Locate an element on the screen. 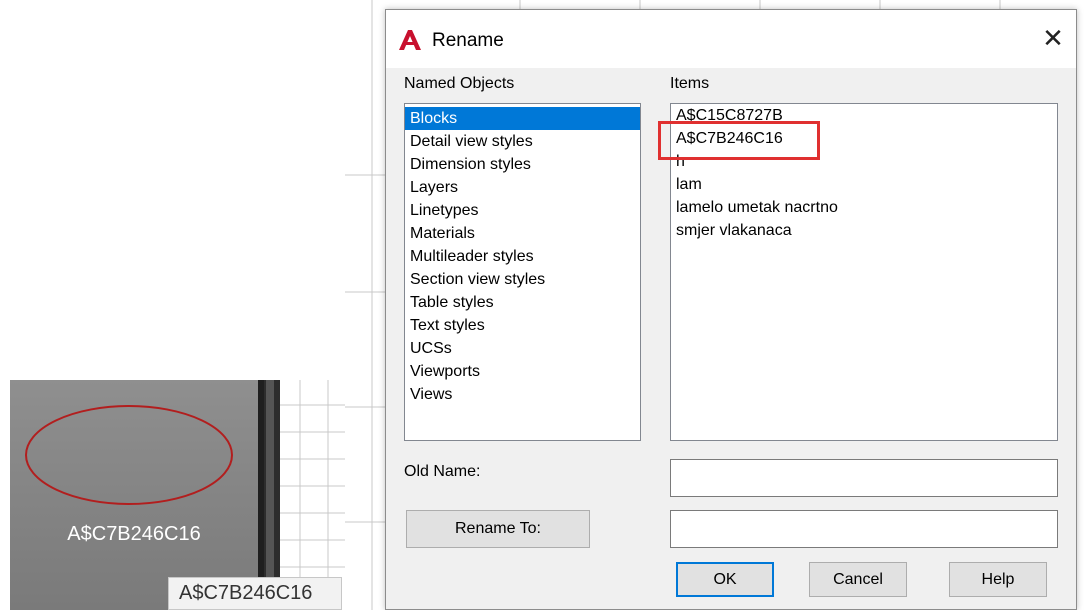  named-object-item: Detail view styles is located at coordinates (522, 141).